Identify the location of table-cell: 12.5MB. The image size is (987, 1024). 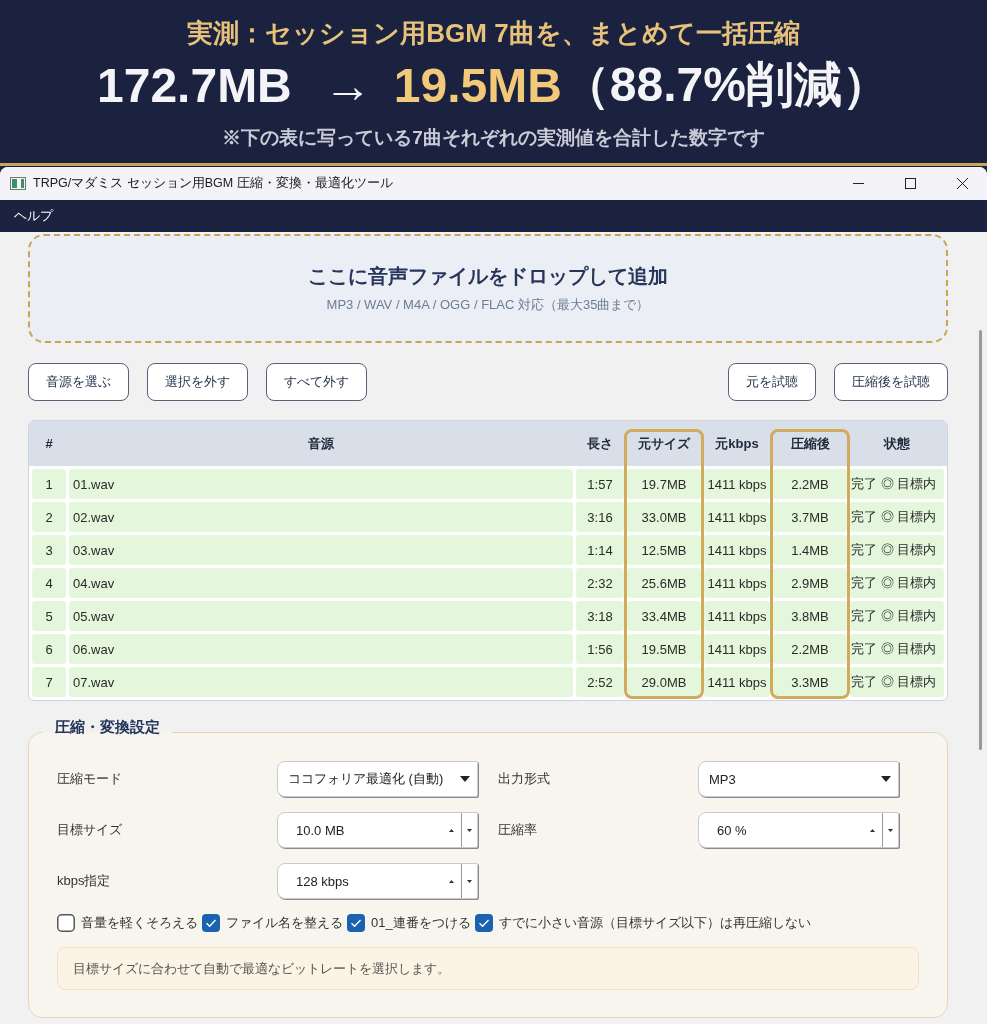
(664, 550).